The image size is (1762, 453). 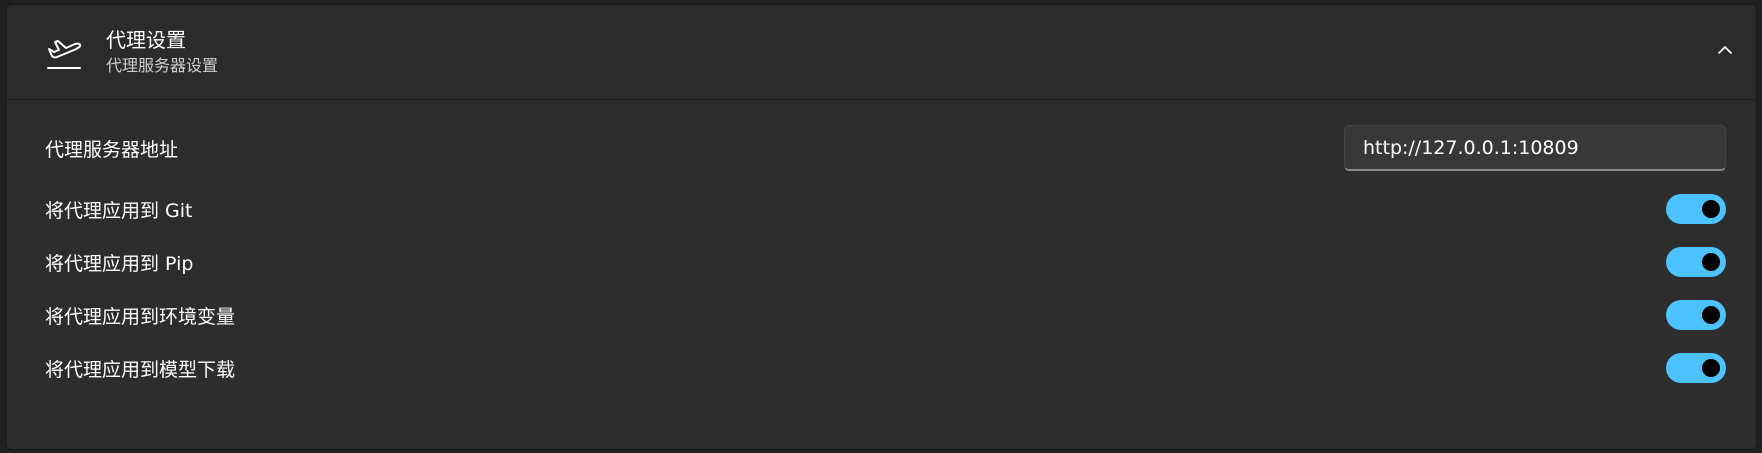 What do you see at coordinates (112, 149) in the screenshot?
I see `proxy-address-label: 代理服务器地址` at bounding box center [112, 149].